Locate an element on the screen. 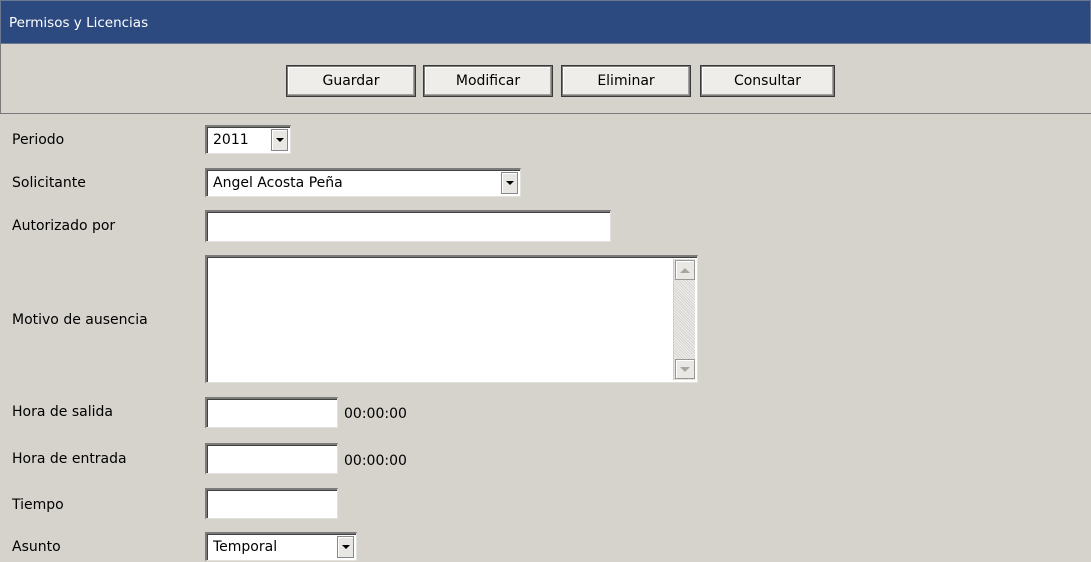  autorizado-label: Autorizado por is located at coordinates (64, 226).